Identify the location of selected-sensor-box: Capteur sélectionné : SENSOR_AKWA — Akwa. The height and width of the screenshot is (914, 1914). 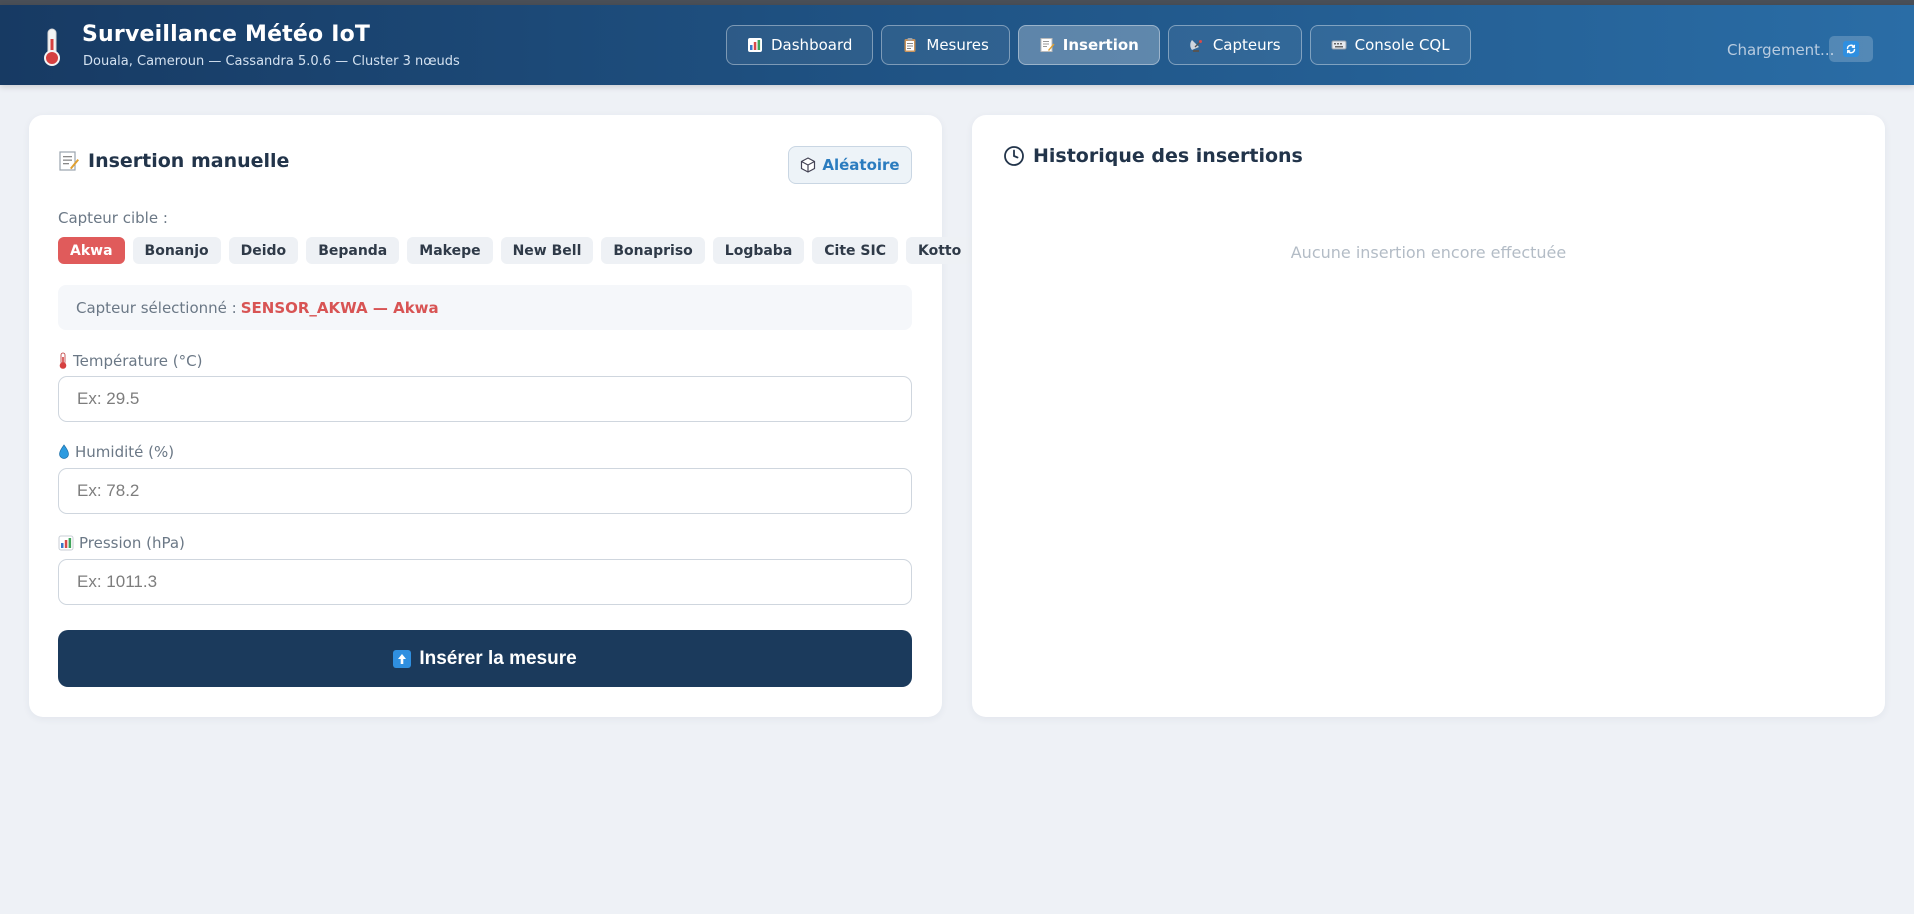
(485, 307).